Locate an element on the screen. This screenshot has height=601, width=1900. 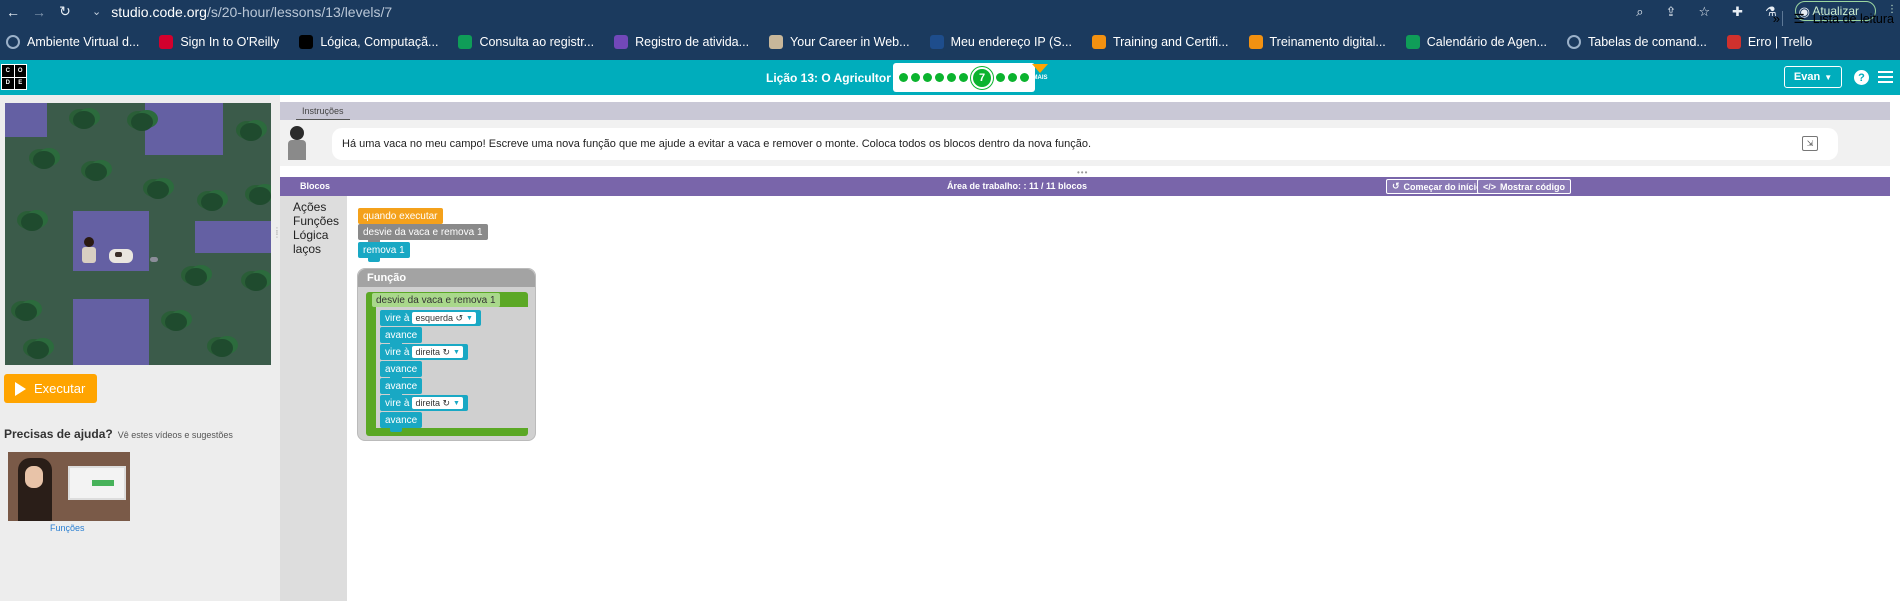
deer-icon is located at coordinates (776, 41).